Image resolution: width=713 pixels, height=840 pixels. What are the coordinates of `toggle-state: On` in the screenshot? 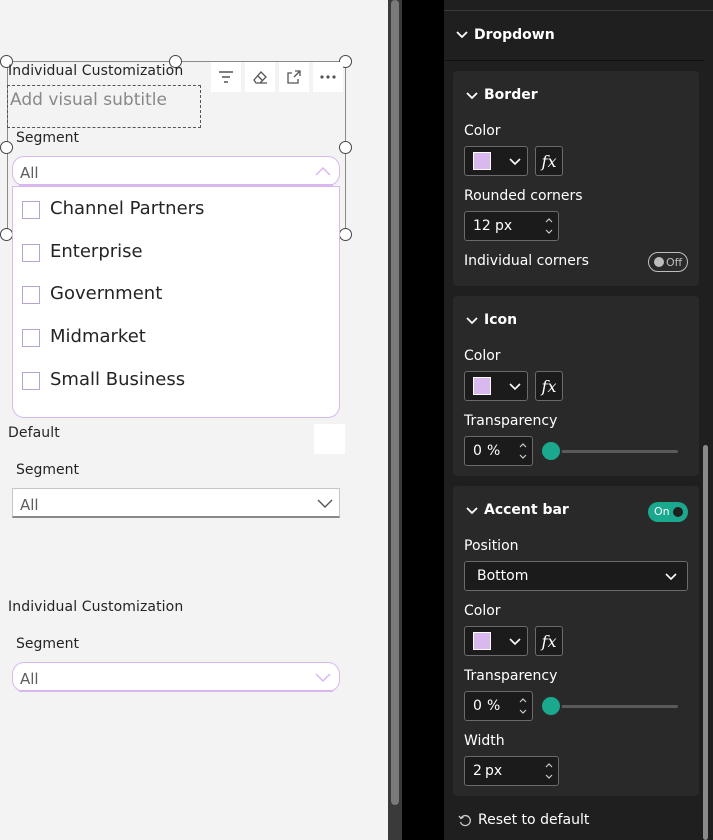 It's located at (662, 511).